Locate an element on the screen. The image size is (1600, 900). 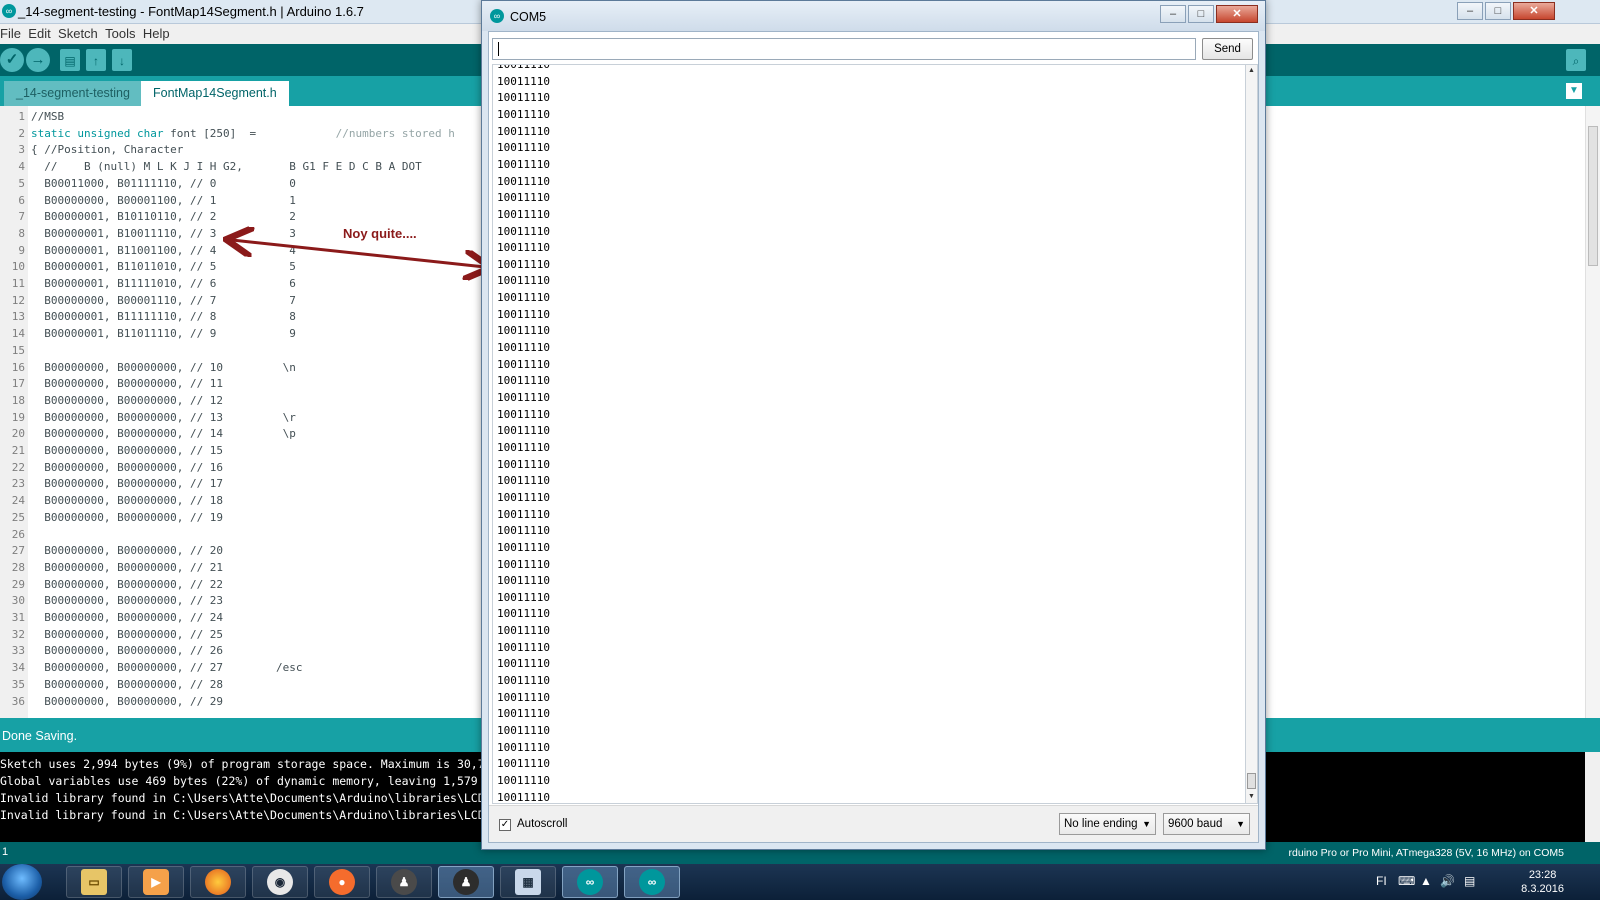
input-language: FI is located at coordinates (1381, 881).